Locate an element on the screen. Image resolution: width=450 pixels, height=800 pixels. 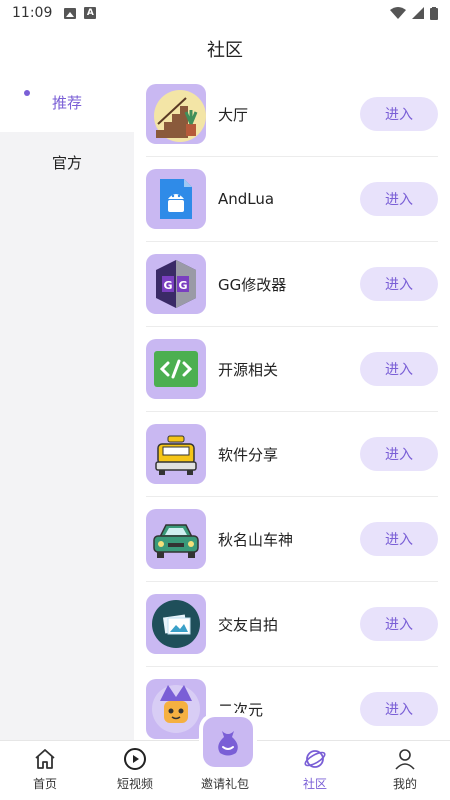
forum-name: 软件分享 is located at coordinates (248, 454).